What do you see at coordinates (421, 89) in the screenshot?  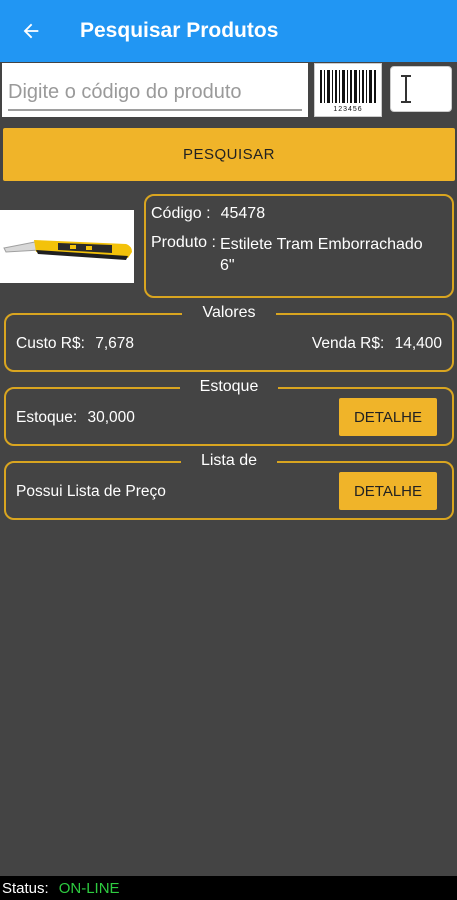 I see `text-input-mode-button` at bounding box center [421, 89].